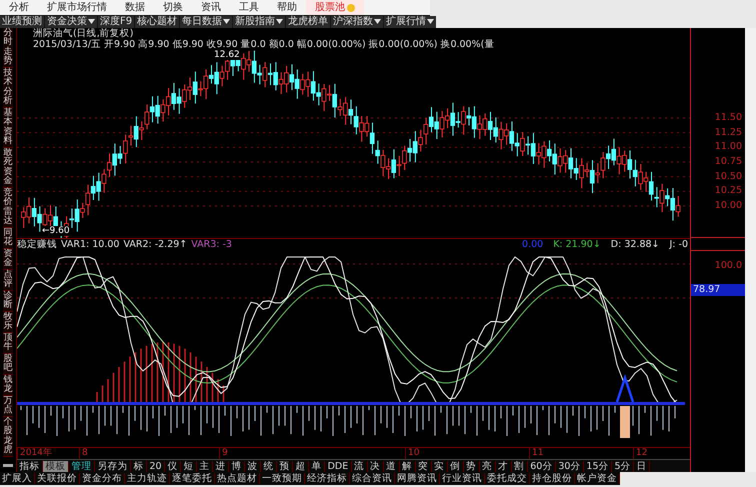 Image resolution: width=756 pixels, height=487 pixels. I want to click on extension-tab: 一致预期, so click(282, 478).